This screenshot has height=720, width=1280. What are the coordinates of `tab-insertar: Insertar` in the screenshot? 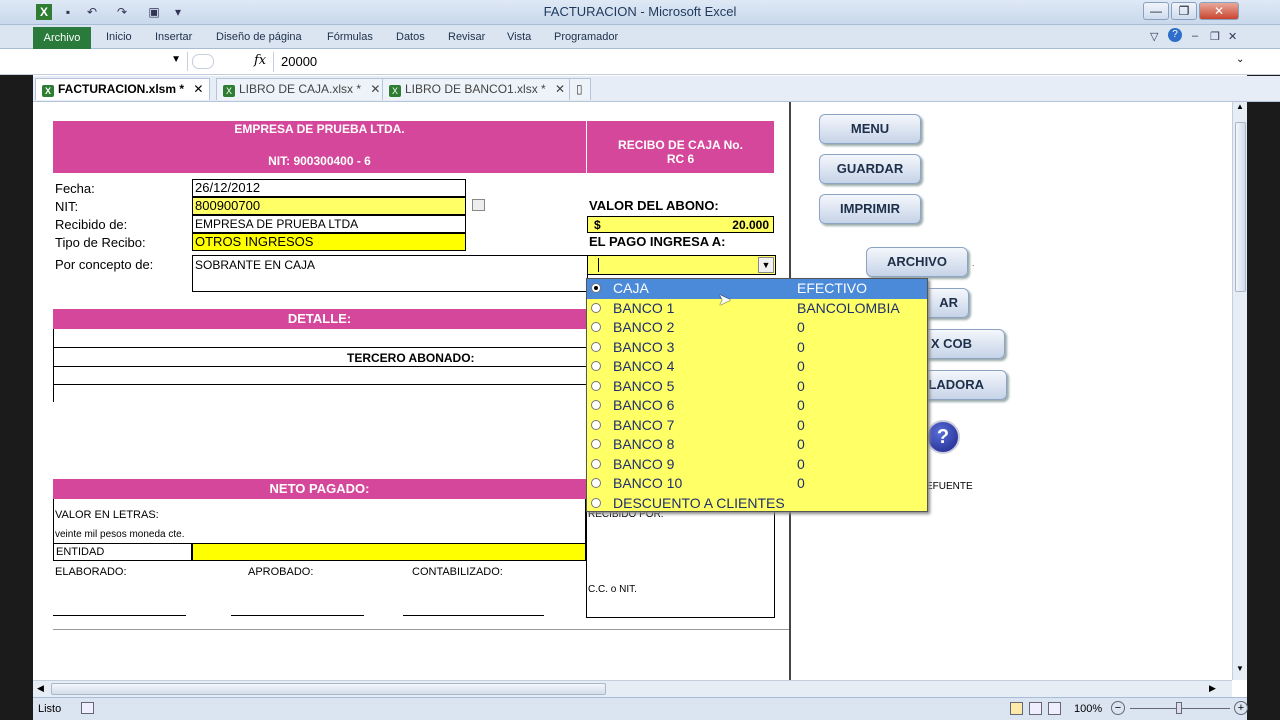 It's located at (173, 37).